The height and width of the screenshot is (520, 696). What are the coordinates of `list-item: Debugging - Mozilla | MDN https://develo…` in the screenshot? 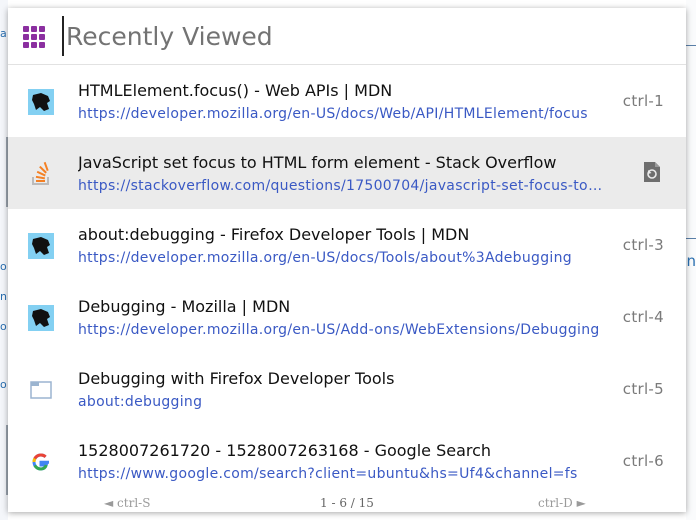 It's located at (347, 317).